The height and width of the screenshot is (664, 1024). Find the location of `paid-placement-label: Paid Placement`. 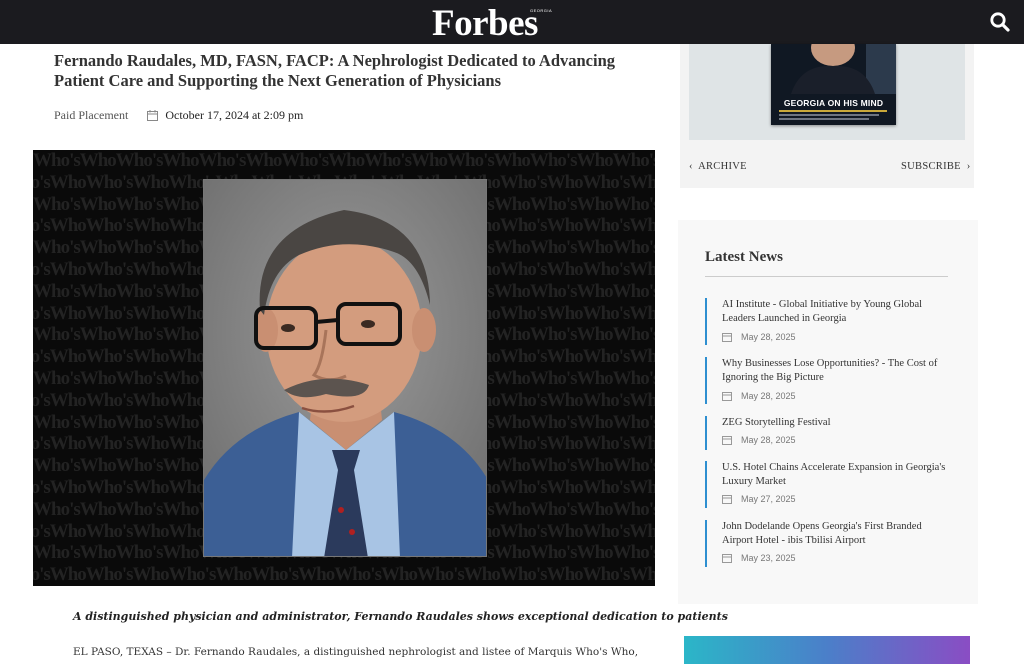

paid-placement-label: Paid Placement is located at coordinates (91, 115).